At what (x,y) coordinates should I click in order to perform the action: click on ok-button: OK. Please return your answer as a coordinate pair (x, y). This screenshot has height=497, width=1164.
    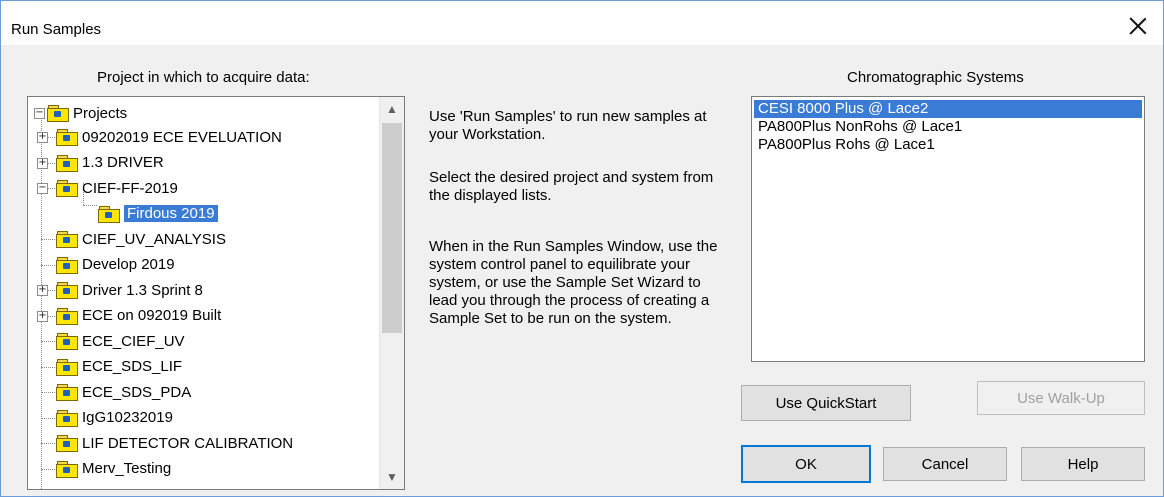
    Looking at the image, I should click on (806, 464).